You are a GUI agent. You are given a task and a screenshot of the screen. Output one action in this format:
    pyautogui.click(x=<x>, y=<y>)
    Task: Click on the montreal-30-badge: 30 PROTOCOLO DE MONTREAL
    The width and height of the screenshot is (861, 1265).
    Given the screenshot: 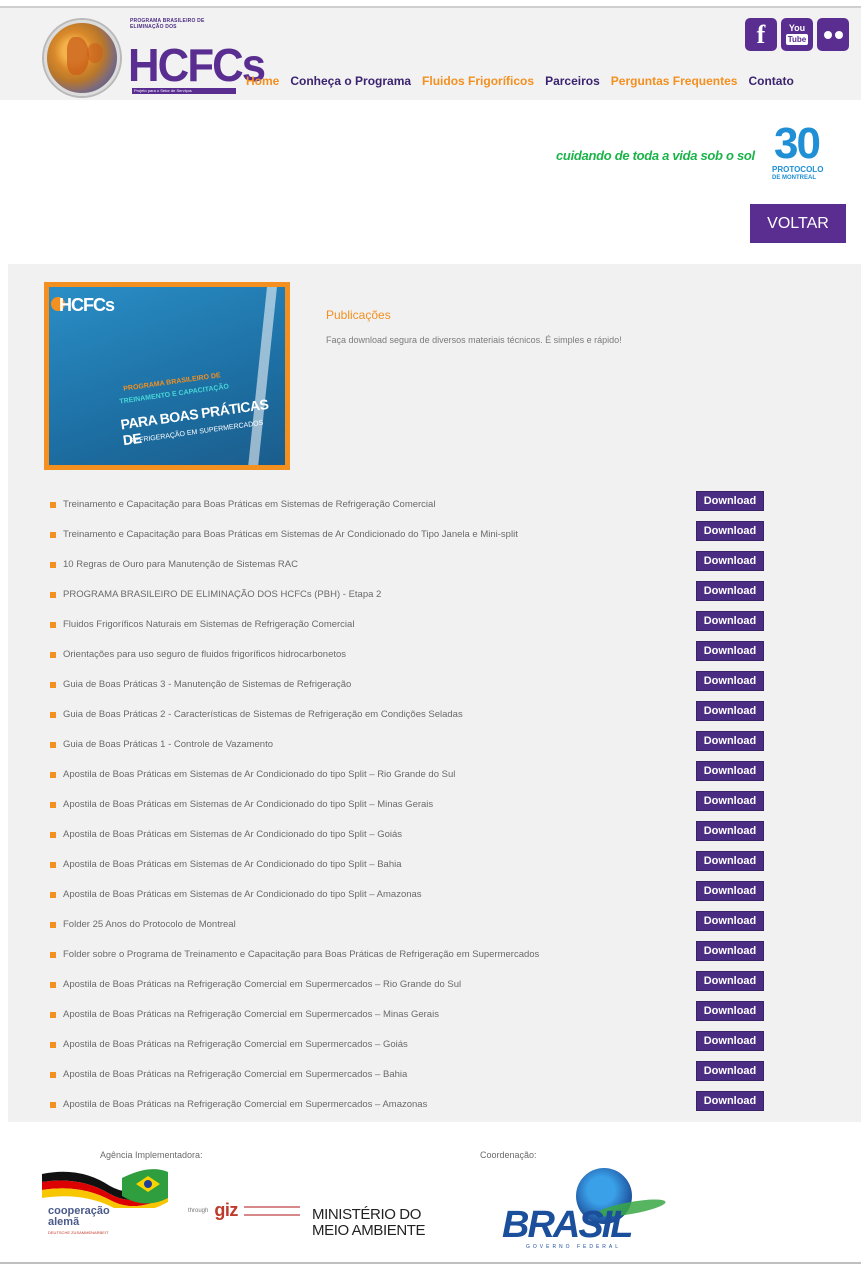 What is the action you would take?
    pyautogui.click(x=810, y=152)
    